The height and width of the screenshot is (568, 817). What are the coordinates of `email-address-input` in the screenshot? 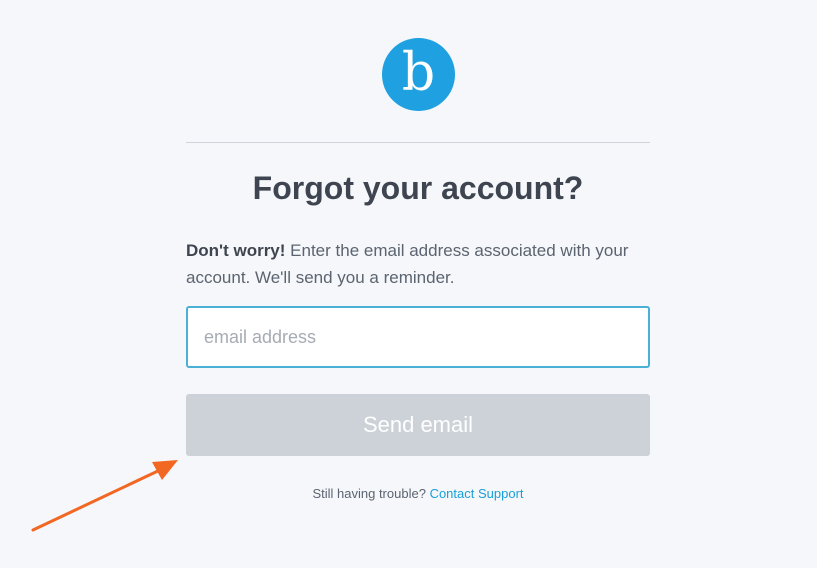 It's located at (418, 337).